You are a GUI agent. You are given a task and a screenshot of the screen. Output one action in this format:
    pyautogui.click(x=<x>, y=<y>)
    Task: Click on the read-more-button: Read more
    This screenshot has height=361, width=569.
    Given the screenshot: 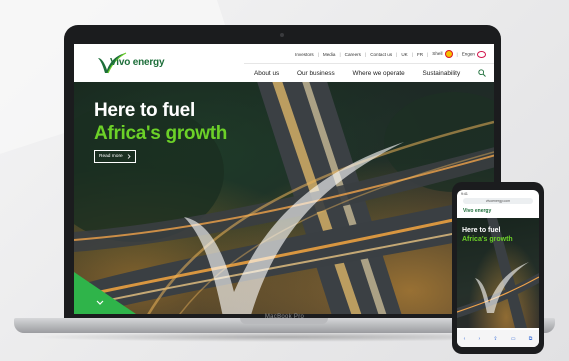 What is the action you would take?
    pyautogui.click(x=115, y=156)
    